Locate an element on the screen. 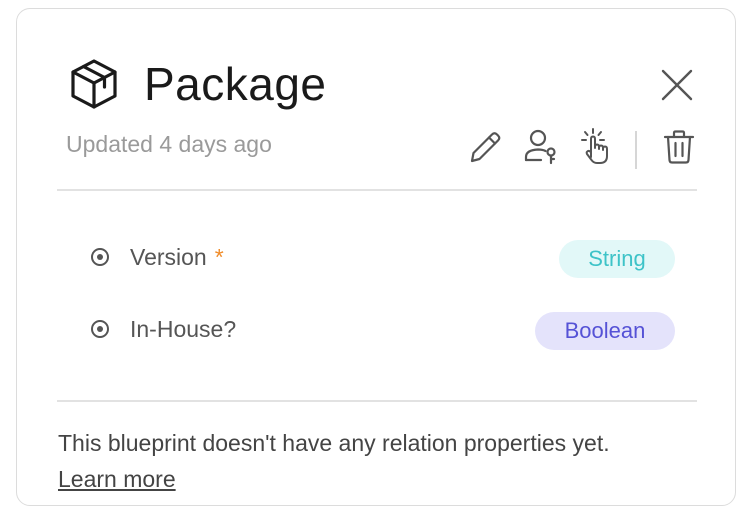 The height and width of the screenshot is (521, 755). type-badge: Boolean is located at coordinates (605, 331).